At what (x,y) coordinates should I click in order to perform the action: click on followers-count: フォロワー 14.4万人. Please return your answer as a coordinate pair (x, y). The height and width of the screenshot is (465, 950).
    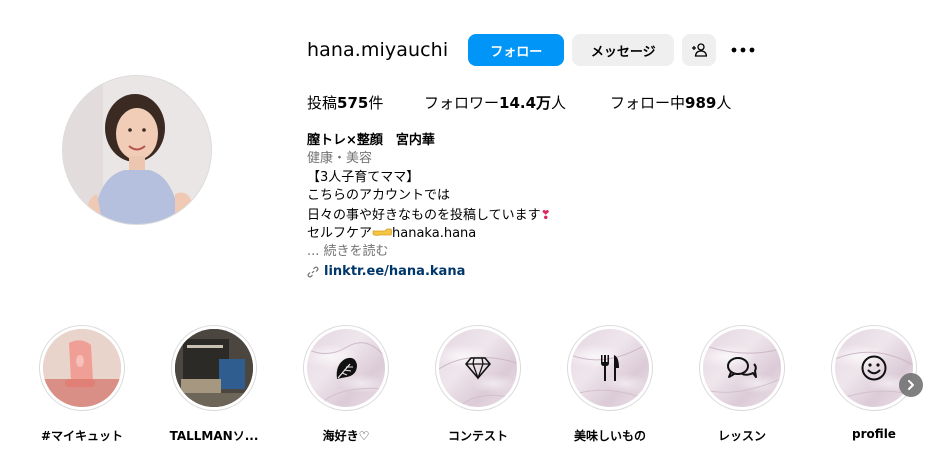
    Looking at the image, I should click on (517, 102).